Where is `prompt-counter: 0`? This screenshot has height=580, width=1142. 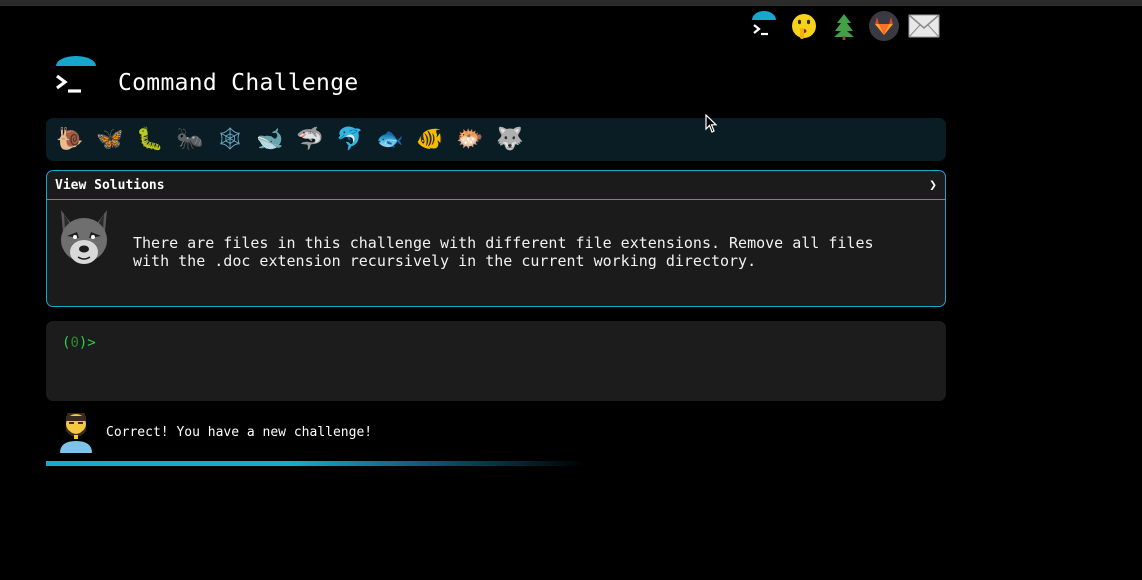
prompt-counter: 0 is located at coordinates (74, 343).